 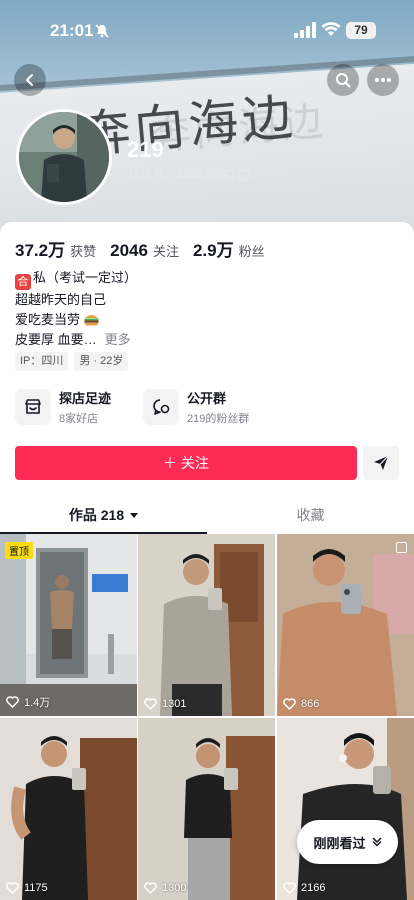 I want to click on share-button, so click(x=381, y=463).